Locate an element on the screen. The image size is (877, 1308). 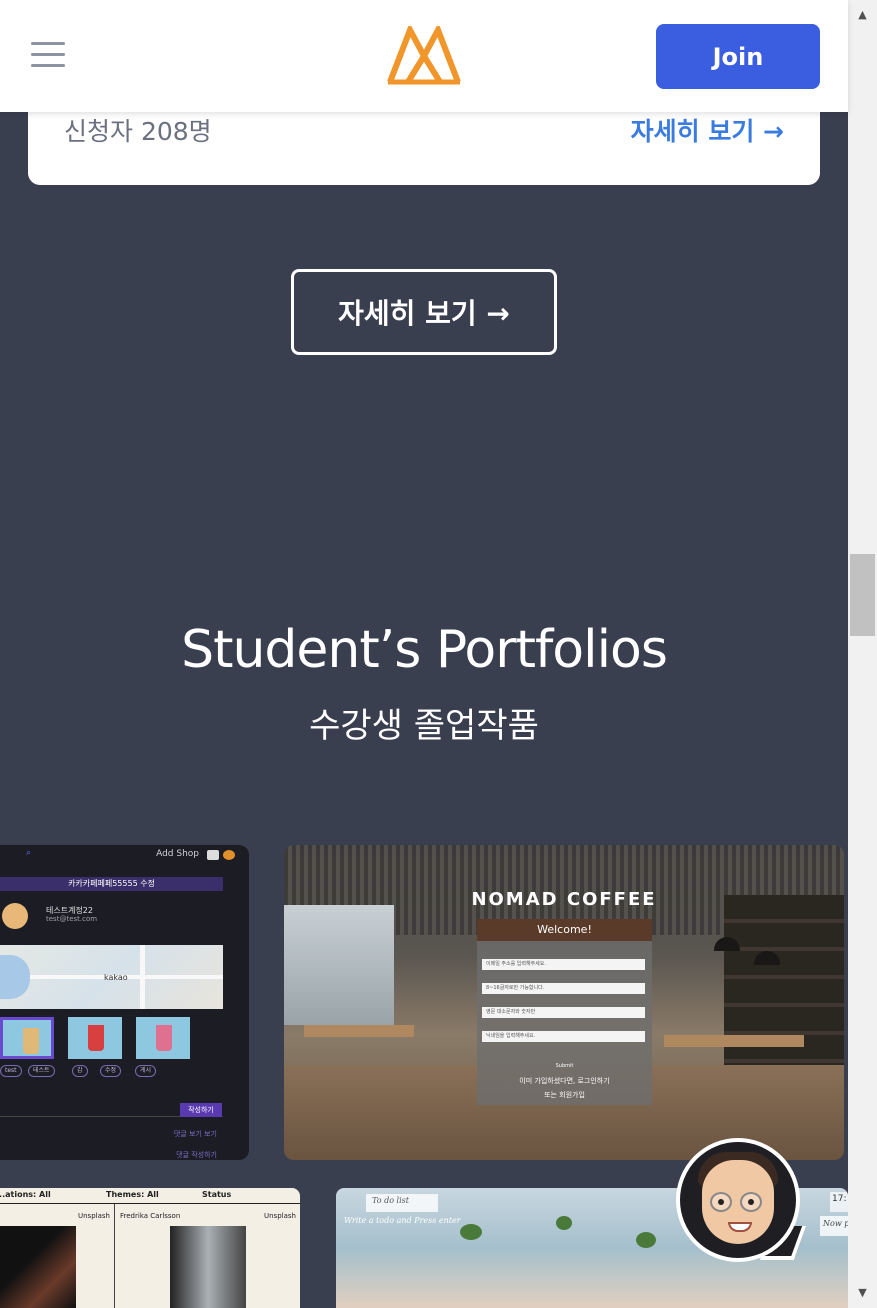
form-title: Welcome! is located at coordinates (564, 930).